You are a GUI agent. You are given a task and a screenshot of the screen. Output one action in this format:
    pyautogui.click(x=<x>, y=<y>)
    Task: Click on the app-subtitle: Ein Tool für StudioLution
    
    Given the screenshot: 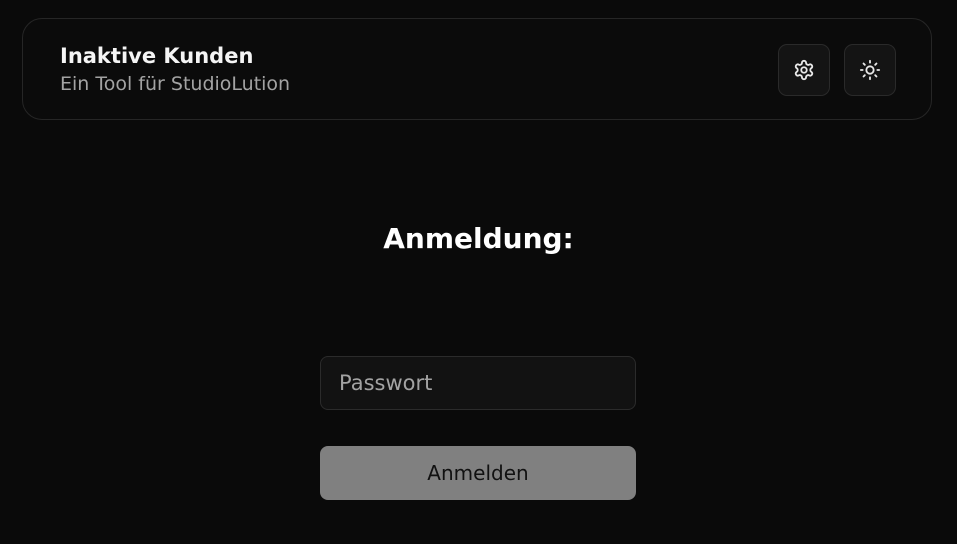 What is the action you would take?
    pyautogui.click(x=175, y=84)
    